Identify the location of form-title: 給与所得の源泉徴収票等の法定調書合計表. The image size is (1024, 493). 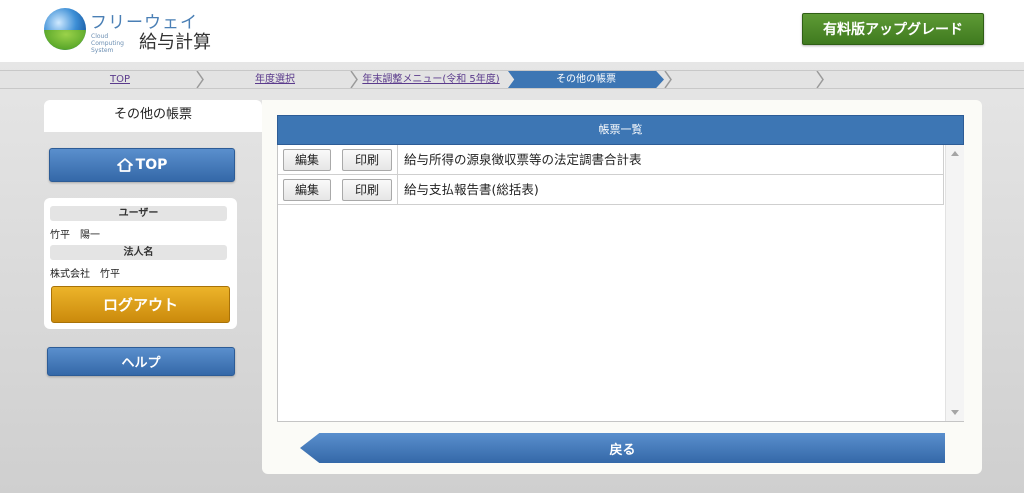
(523, 159).